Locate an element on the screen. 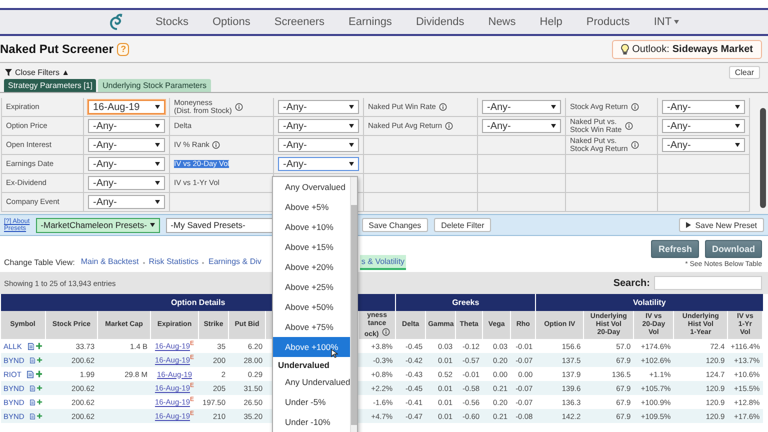  outlook-label: Outlook: is located at coordinates (651, 49).